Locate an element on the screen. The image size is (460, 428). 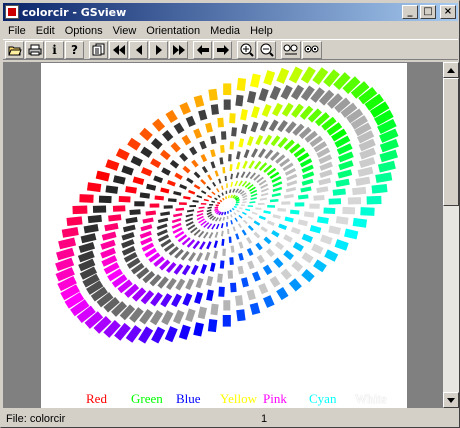
magnify-icon is located at coordinates (311, 48).